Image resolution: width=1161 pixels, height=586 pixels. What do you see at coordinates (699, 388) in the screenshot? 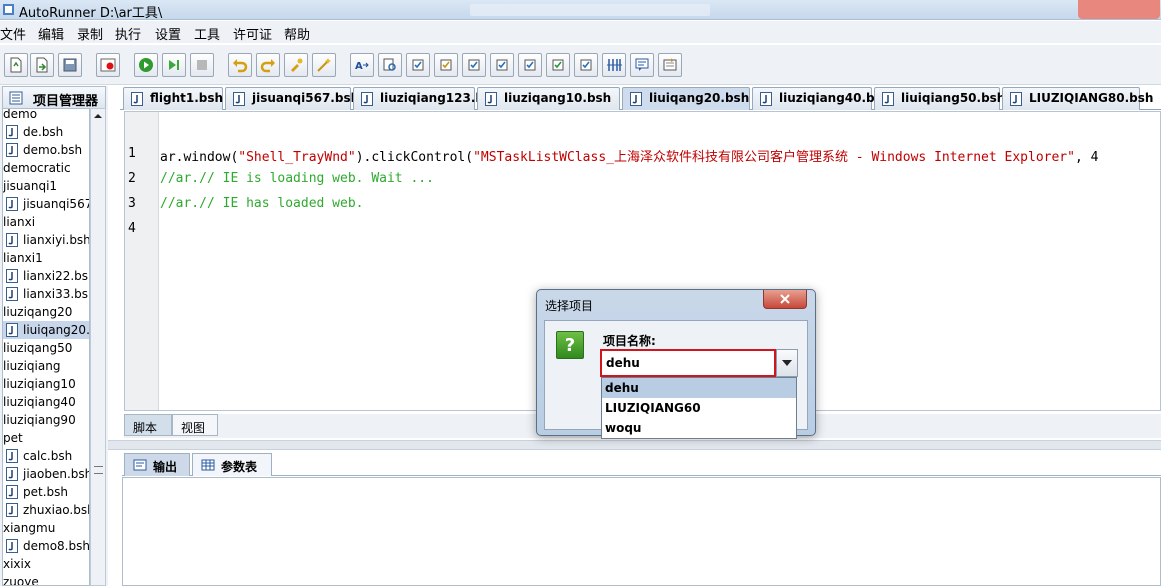
I see `dropdown-option: dehu` at bounding box center [699, 388].